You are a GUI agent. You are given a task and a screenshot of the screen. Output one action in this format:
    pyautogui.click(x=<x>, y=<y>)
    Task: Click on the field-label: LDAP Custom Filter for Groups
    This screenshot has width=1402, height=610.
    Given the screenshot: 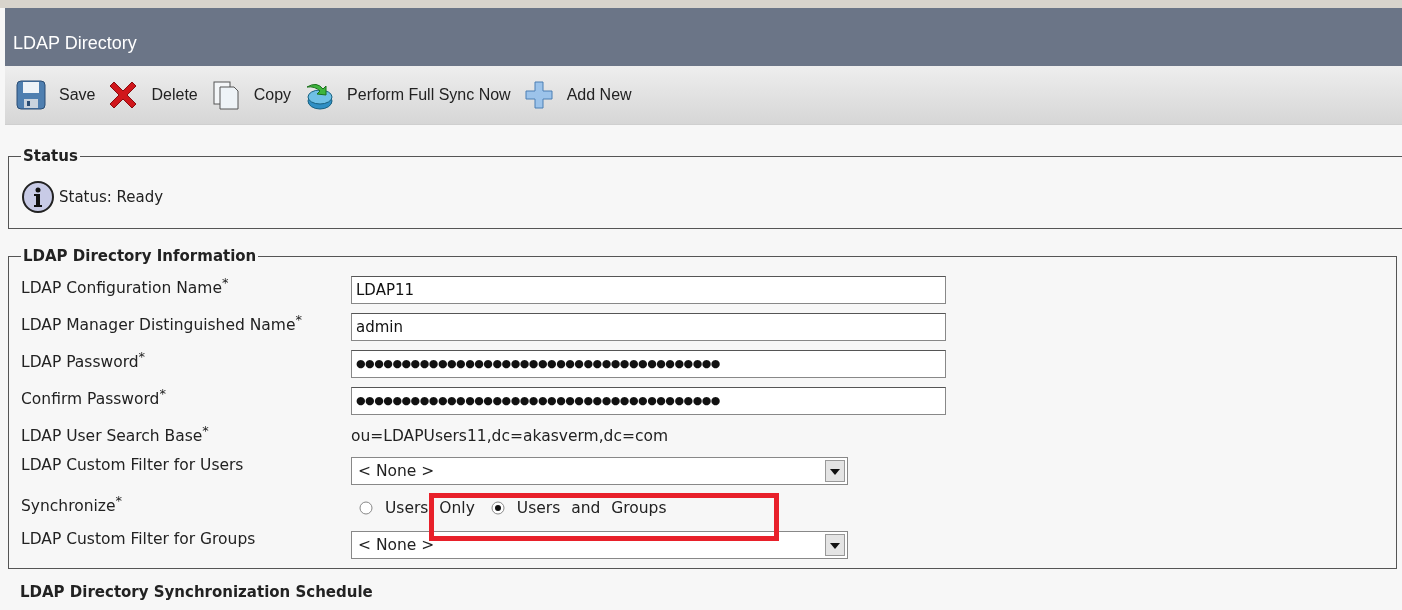 What is the action you would take?
    pyautogui.click(x=139, y=538)
    